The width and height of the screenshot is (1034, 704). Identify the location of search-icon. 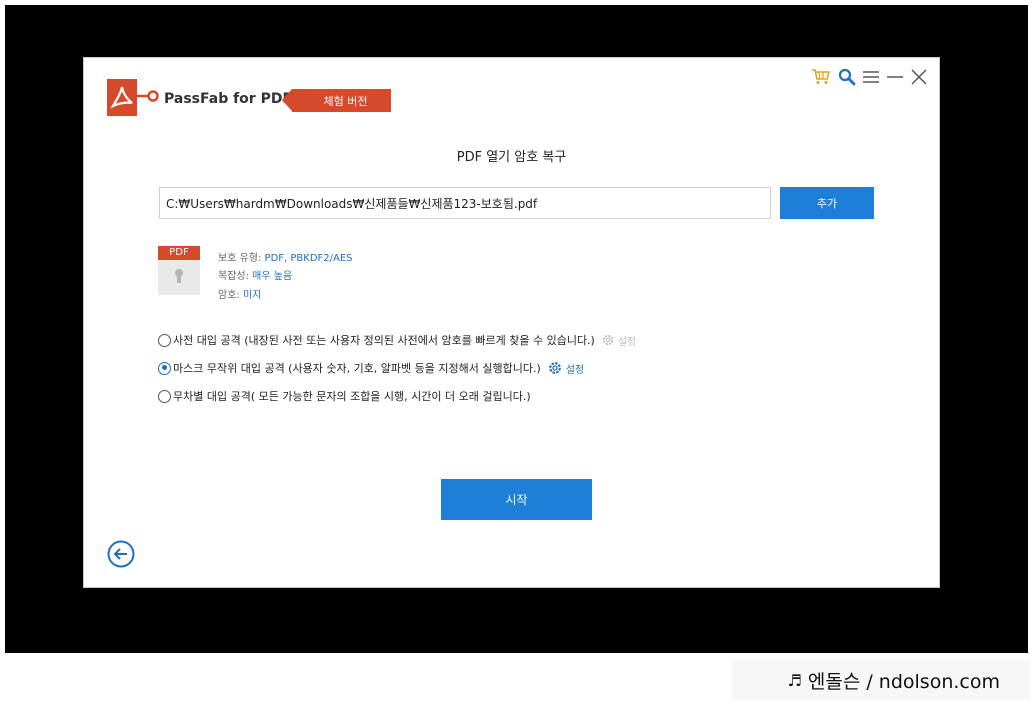
(847, 77).